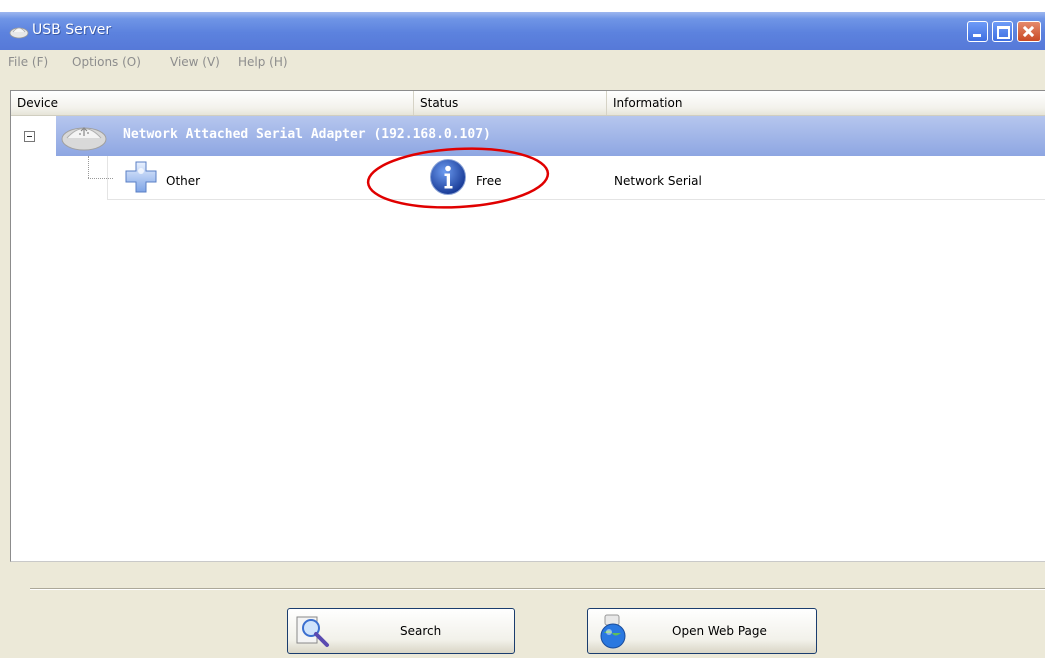 Image resolution: width=1045 pixels, height=658 pixels. I want to click on column-information: Information, so click(826, 103).